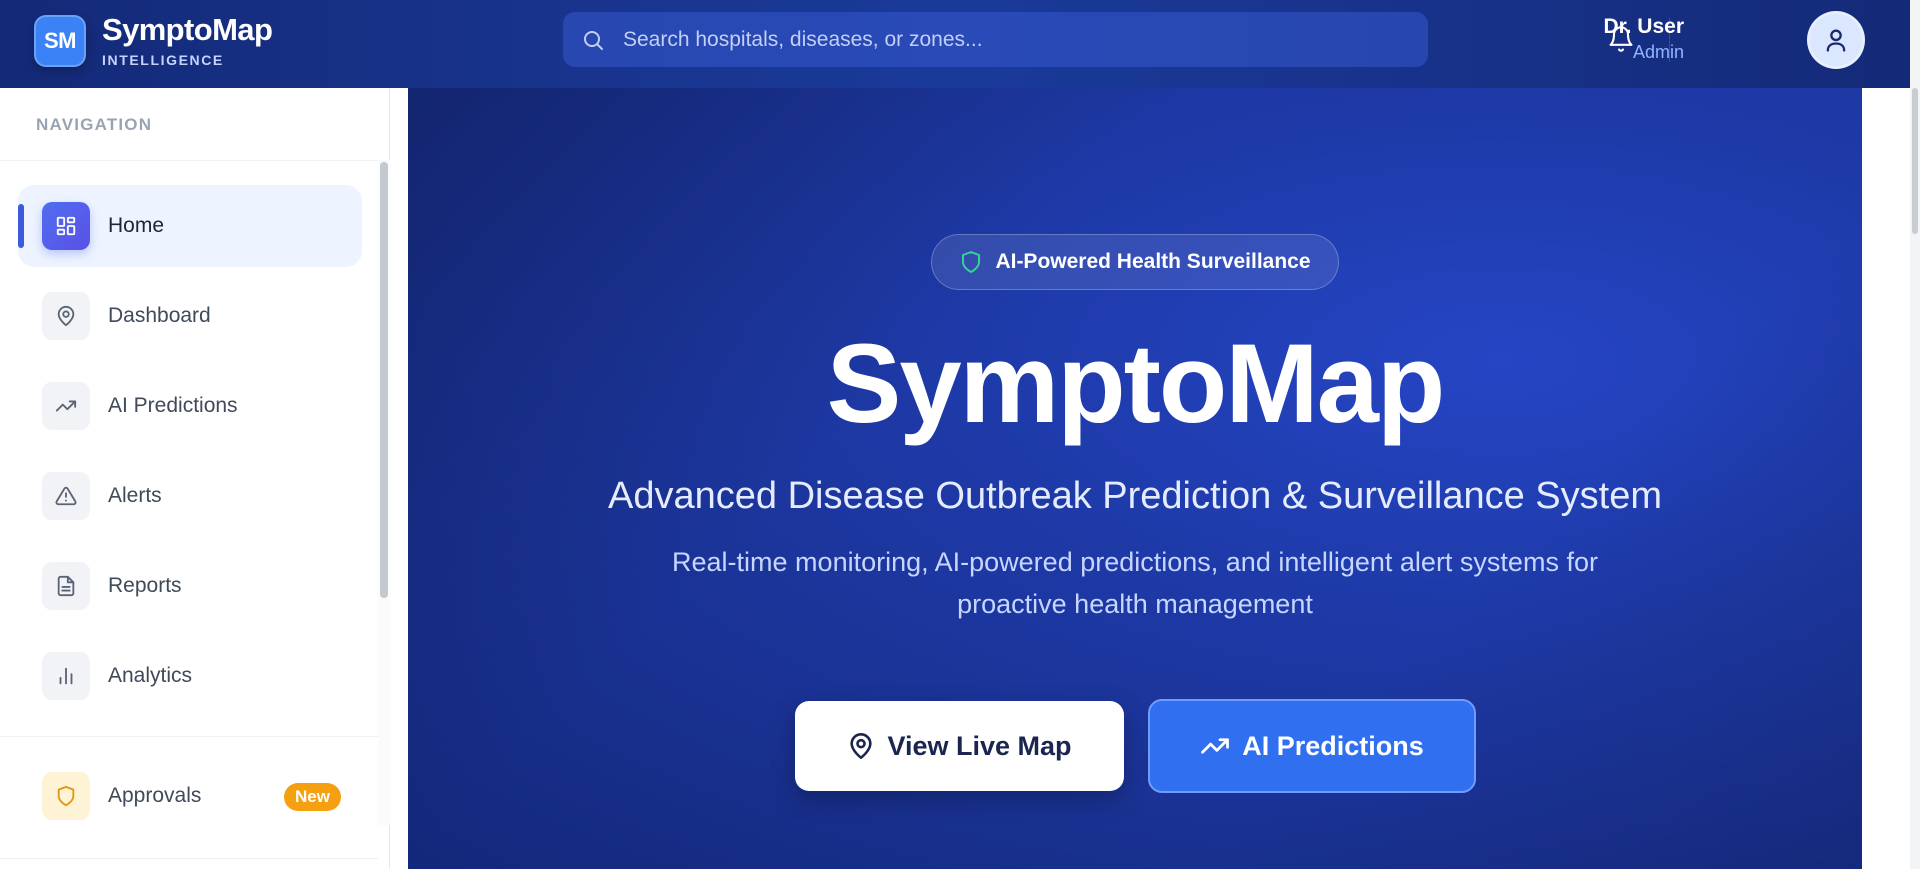  Describe the element at coordinates (312, 797) in the screenshot. I see `new-badge: New` at that location.